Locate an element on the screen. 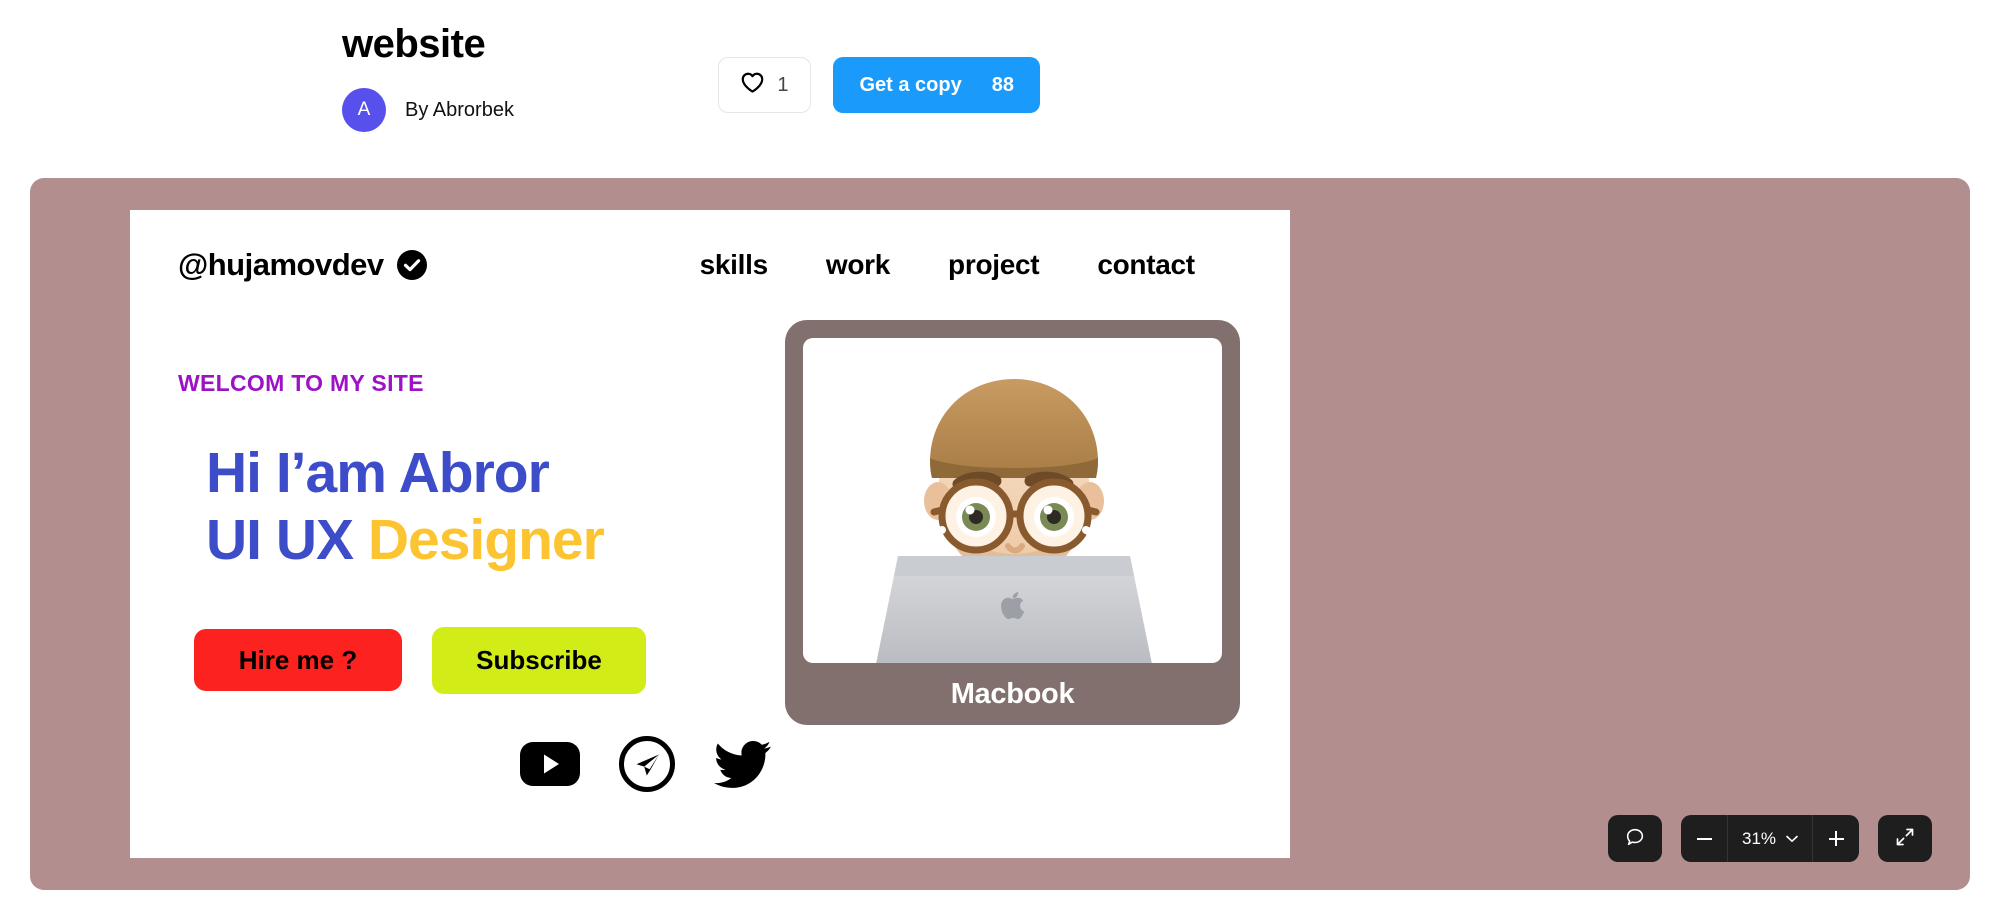 The height and width of the screenshot is (908, 2000). twitter-icon is located at coordinates (742, 766).